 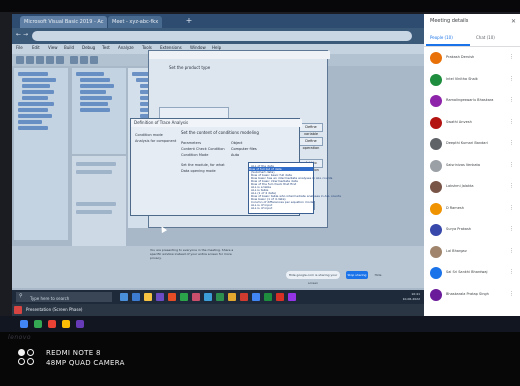 What do you see at coordinates (357, 275) in the screenshot?
I see `stop-sharing-button: Stop sharing` at bounding box center [357, 275].